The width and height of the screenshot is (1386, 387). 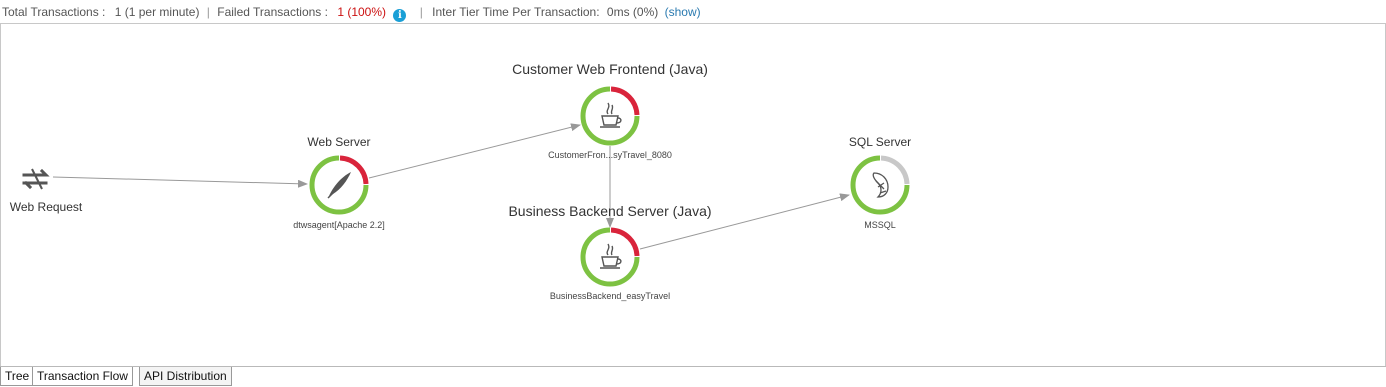 I want to click on backend-node, so click(x=610, y=257).